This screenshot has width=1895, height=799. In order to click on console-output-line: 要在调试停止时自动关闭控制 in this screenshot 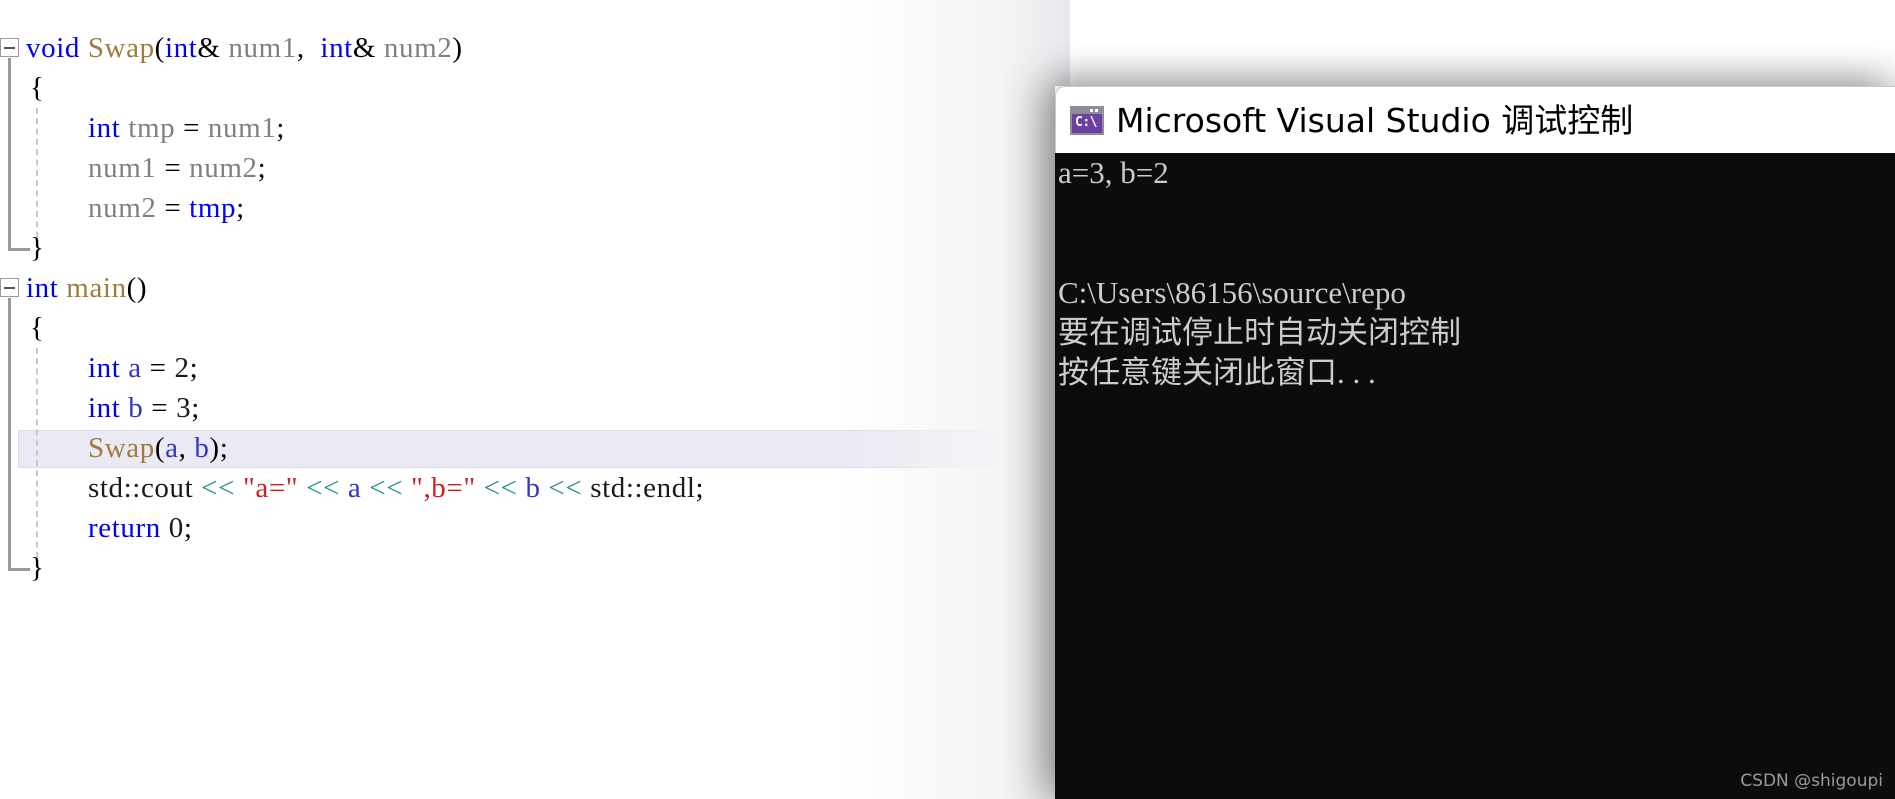, I will do `click(1259, 332)`.